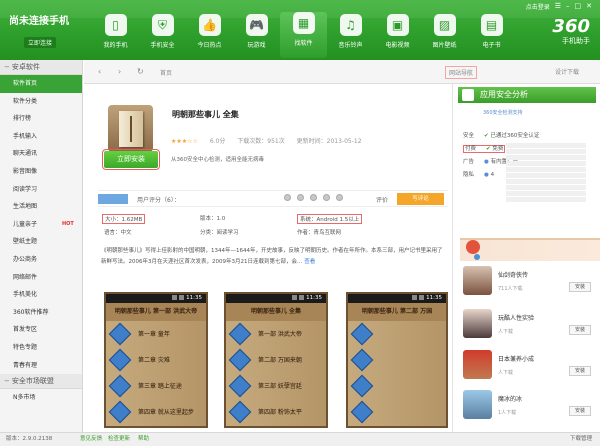 Image resolution: width=600 pixels, height=446 pixels. I want to click on close-icon: ✕, so click(589, 6).